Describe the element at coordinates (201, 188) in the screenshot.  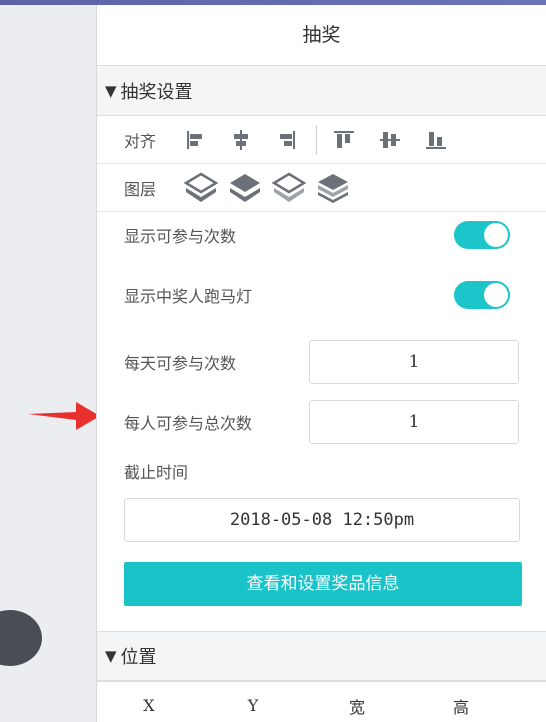
I see `layer-top-icon` at that location.